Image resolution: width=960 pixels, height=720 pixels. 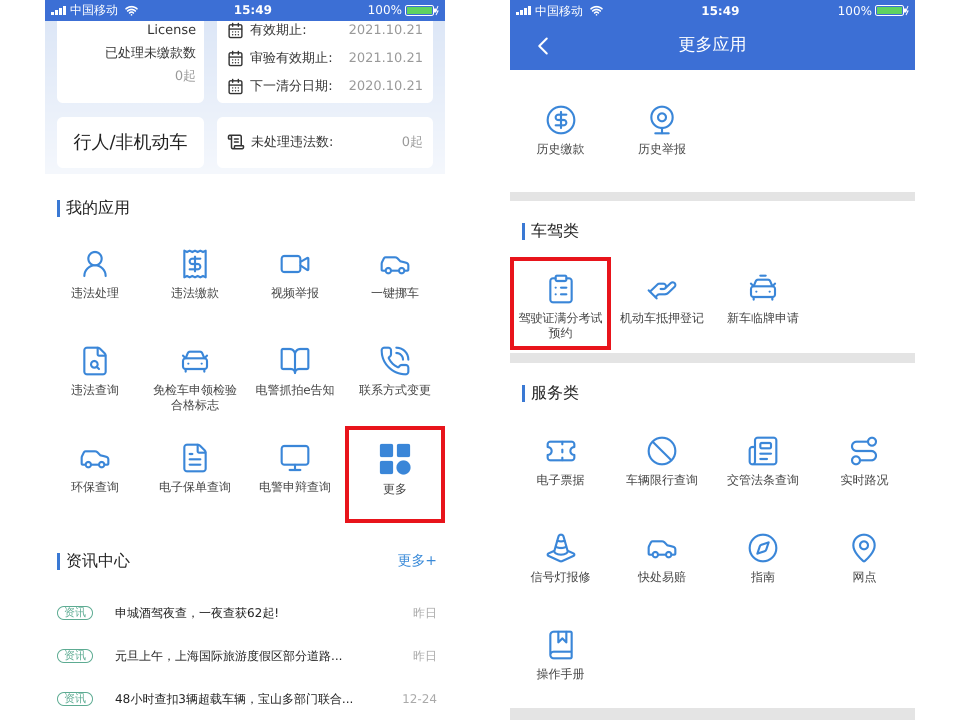 What do you see at coordinates (195, 474) in the screenshot?
I see `app-item: 电子保单查询` at bounding box center [195, 474].